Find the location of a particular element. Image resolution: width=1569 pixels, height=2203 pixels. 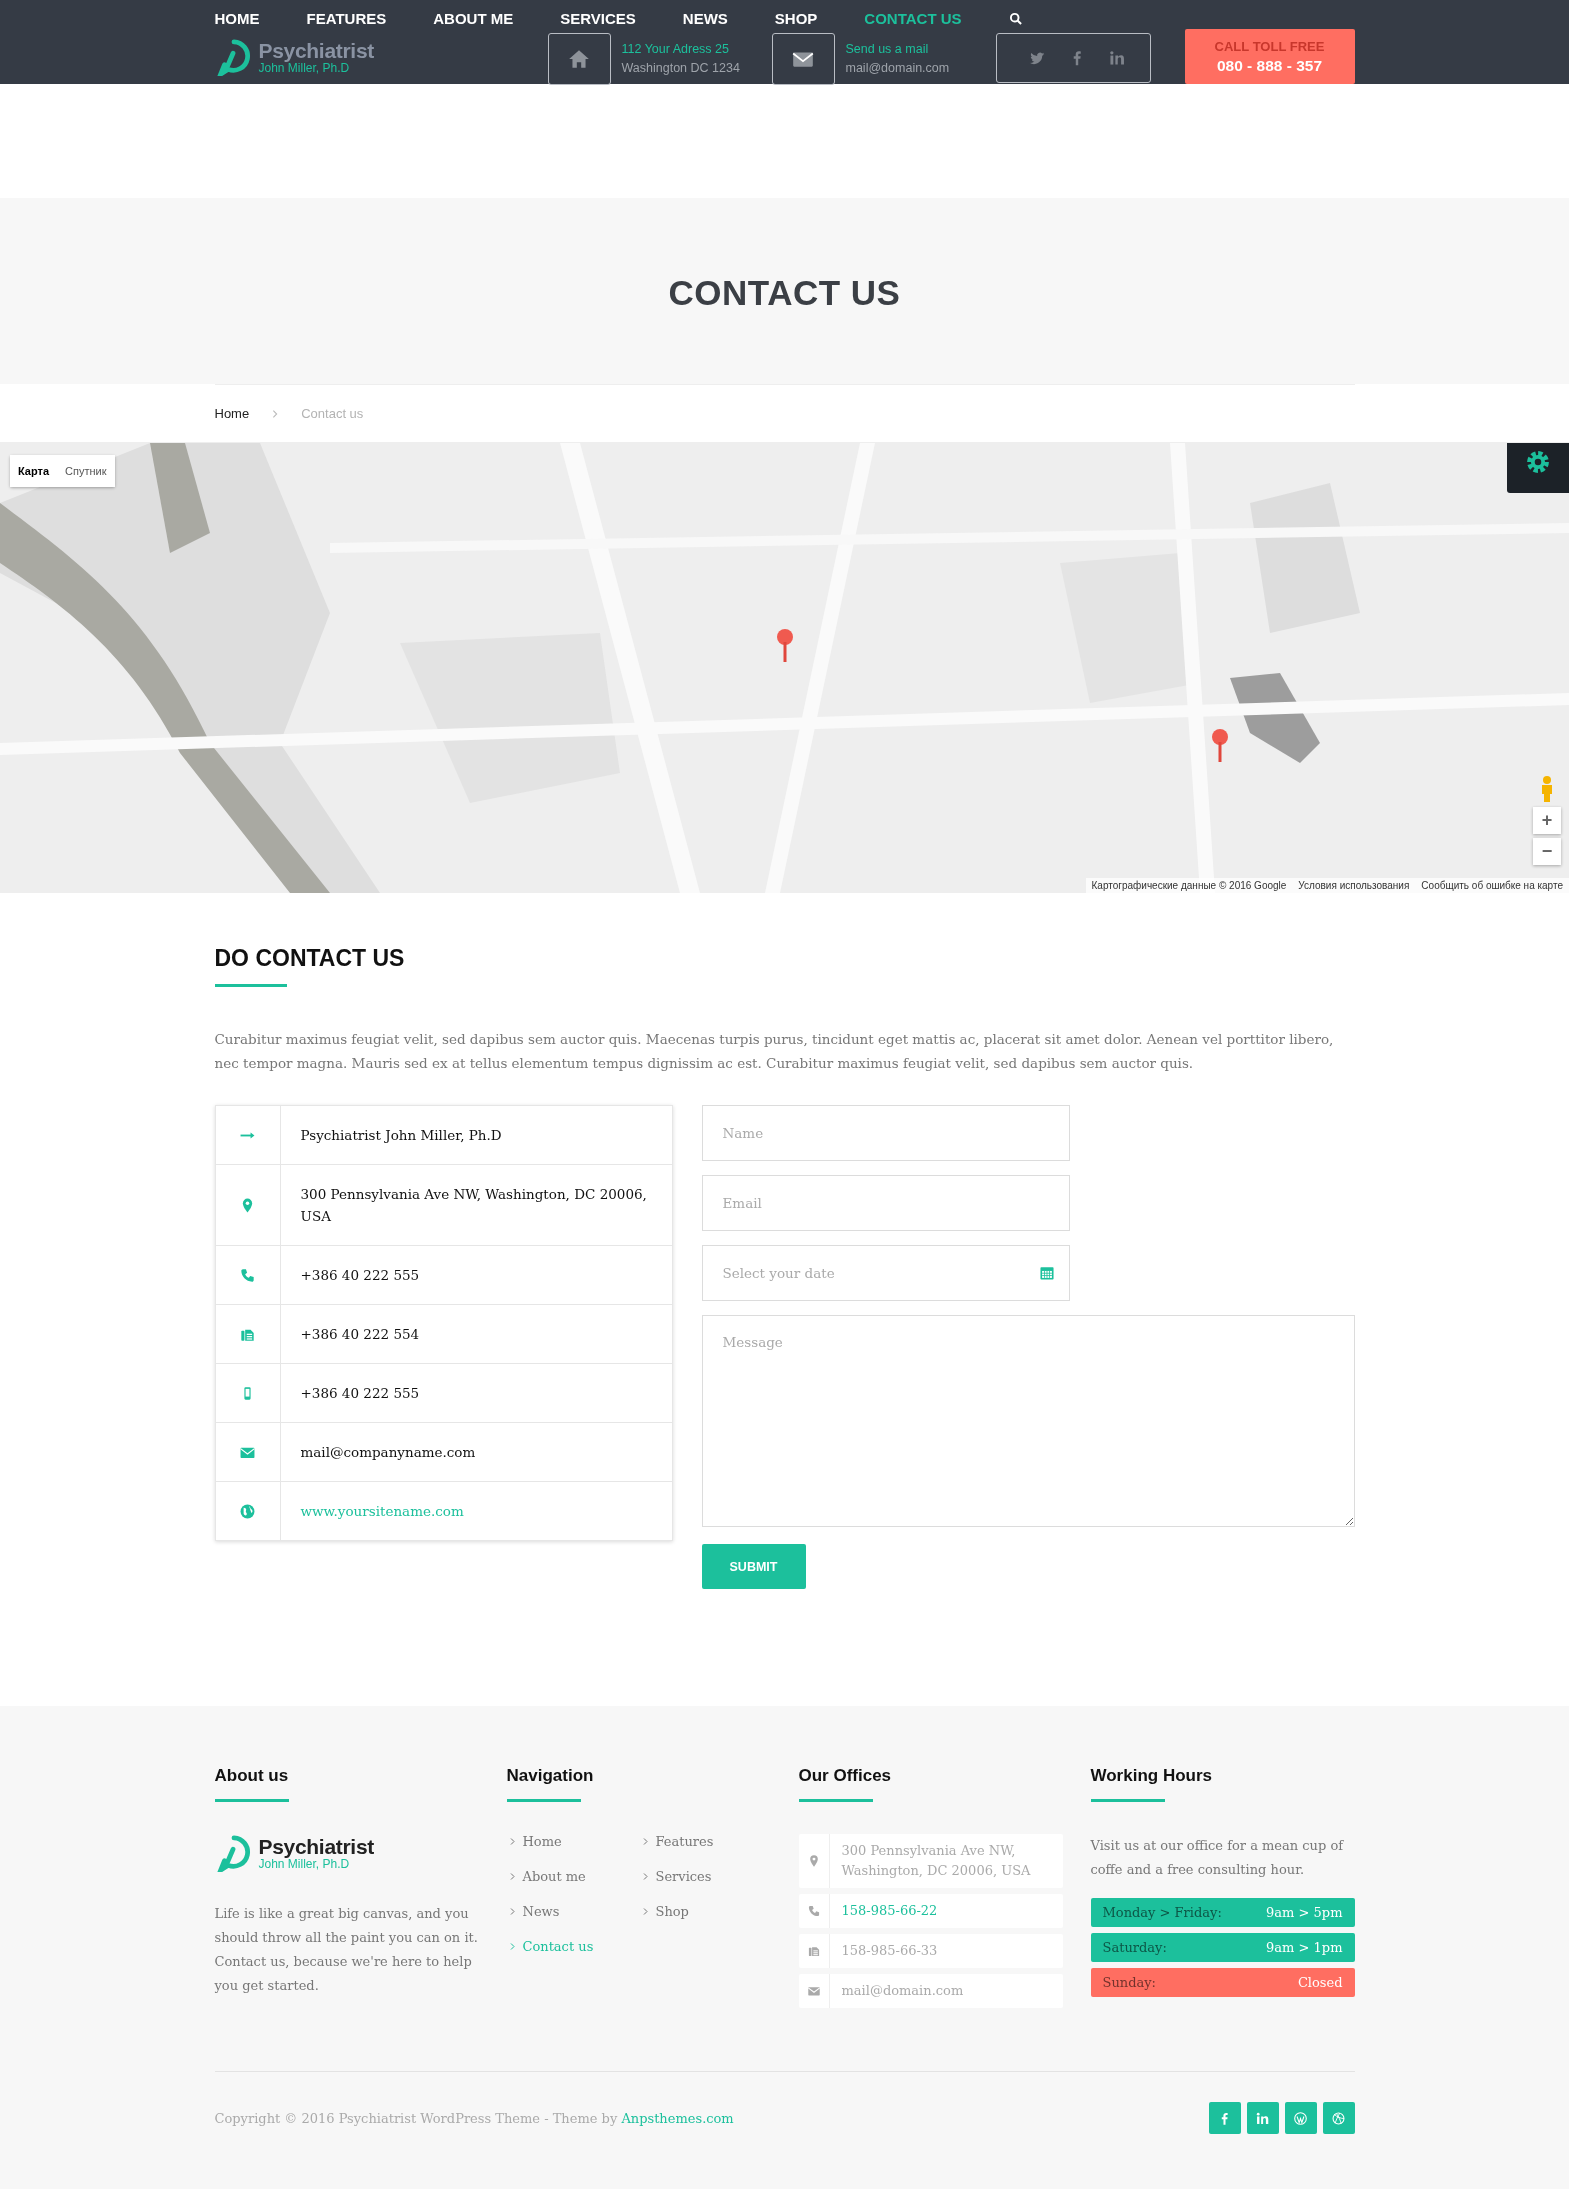

zoom-in-button: + is located at coordinates (1547, 820).